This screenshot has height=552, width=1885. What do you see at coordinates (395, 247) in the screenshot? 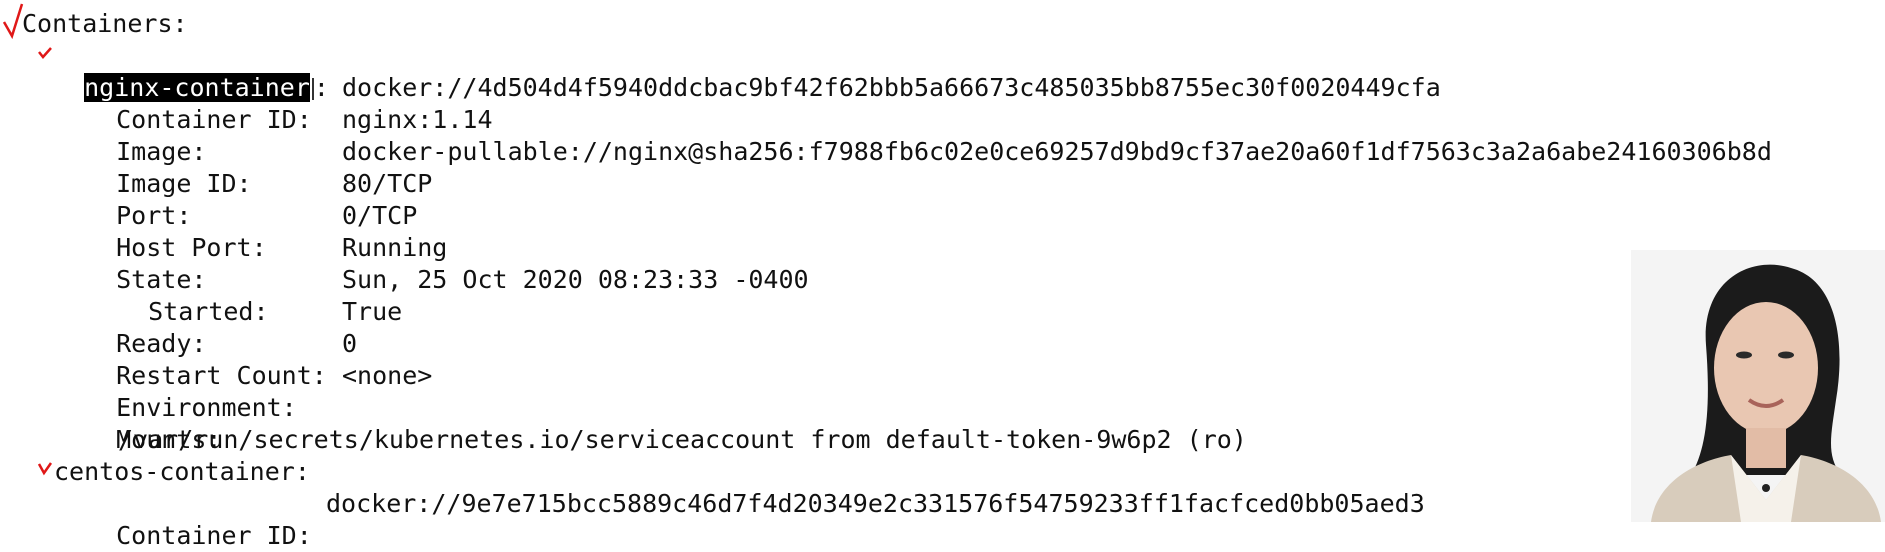
I see `kv-value: Running` at bounding box center [395, 247].